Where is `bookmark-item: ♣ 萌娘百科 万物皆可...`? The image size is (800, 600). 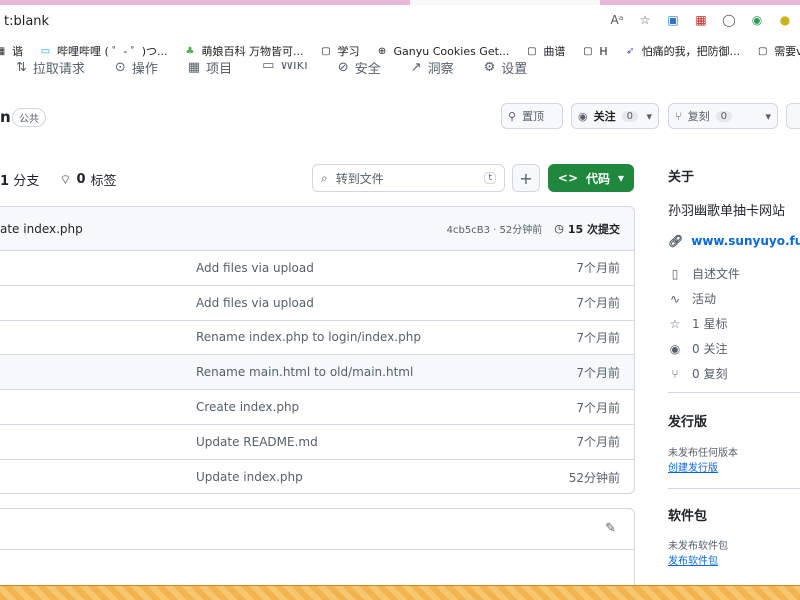
bookmark-item: ♣ 萌娘百科 万物皆可... is located at coordinates (244, 51).